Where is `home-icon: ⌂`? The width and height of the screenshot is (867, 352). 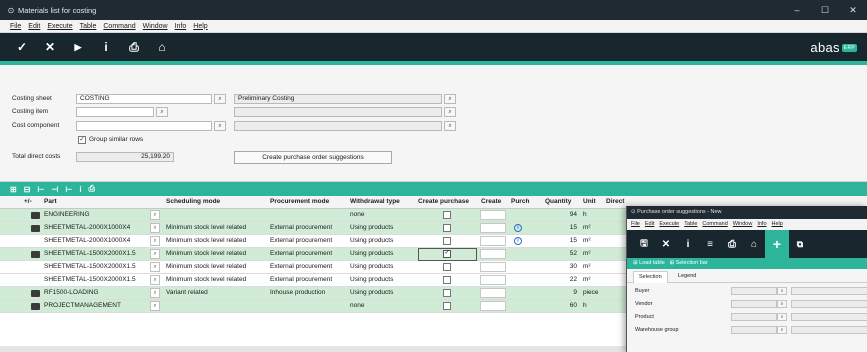
home-icon: ⌂ is located at coordinates (162, 47).